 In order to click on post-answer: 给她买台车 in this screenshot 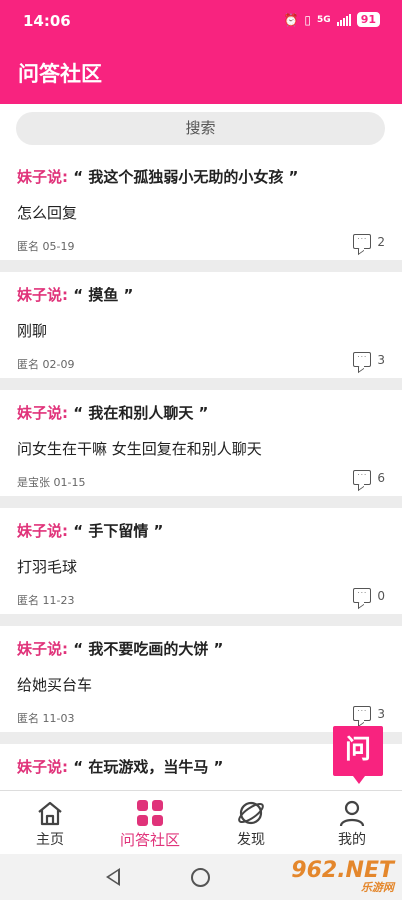, I will do `click(55, 685)`.